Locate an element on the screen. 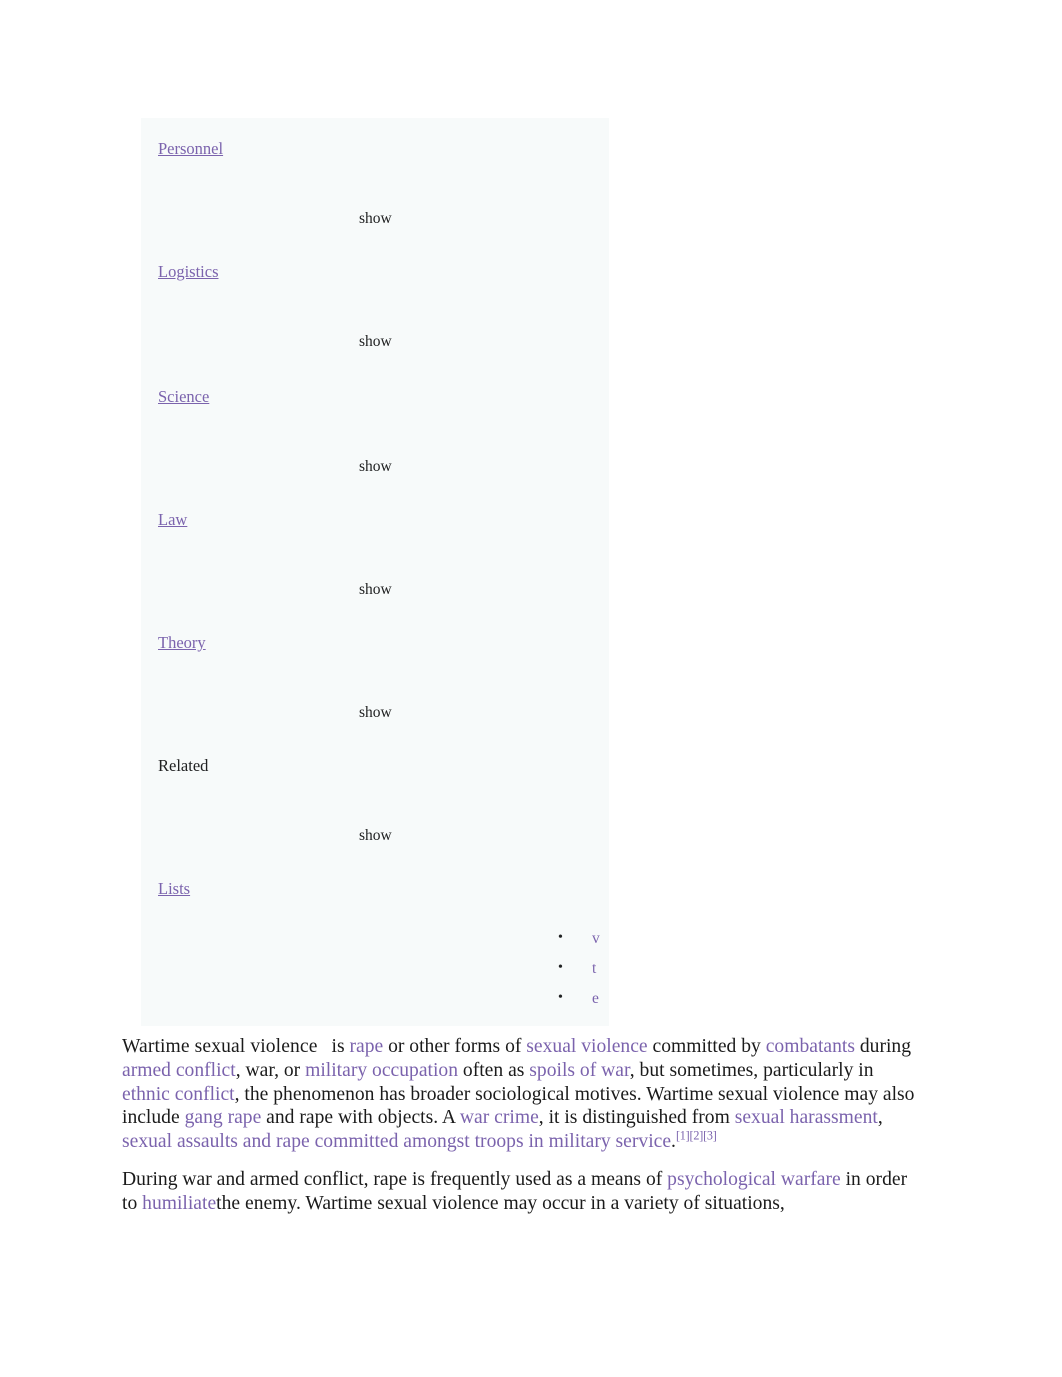 This screenshot has width=1062, height=1377. link-sexual-violence: sexual violence is located at coordinates (586, 1046).